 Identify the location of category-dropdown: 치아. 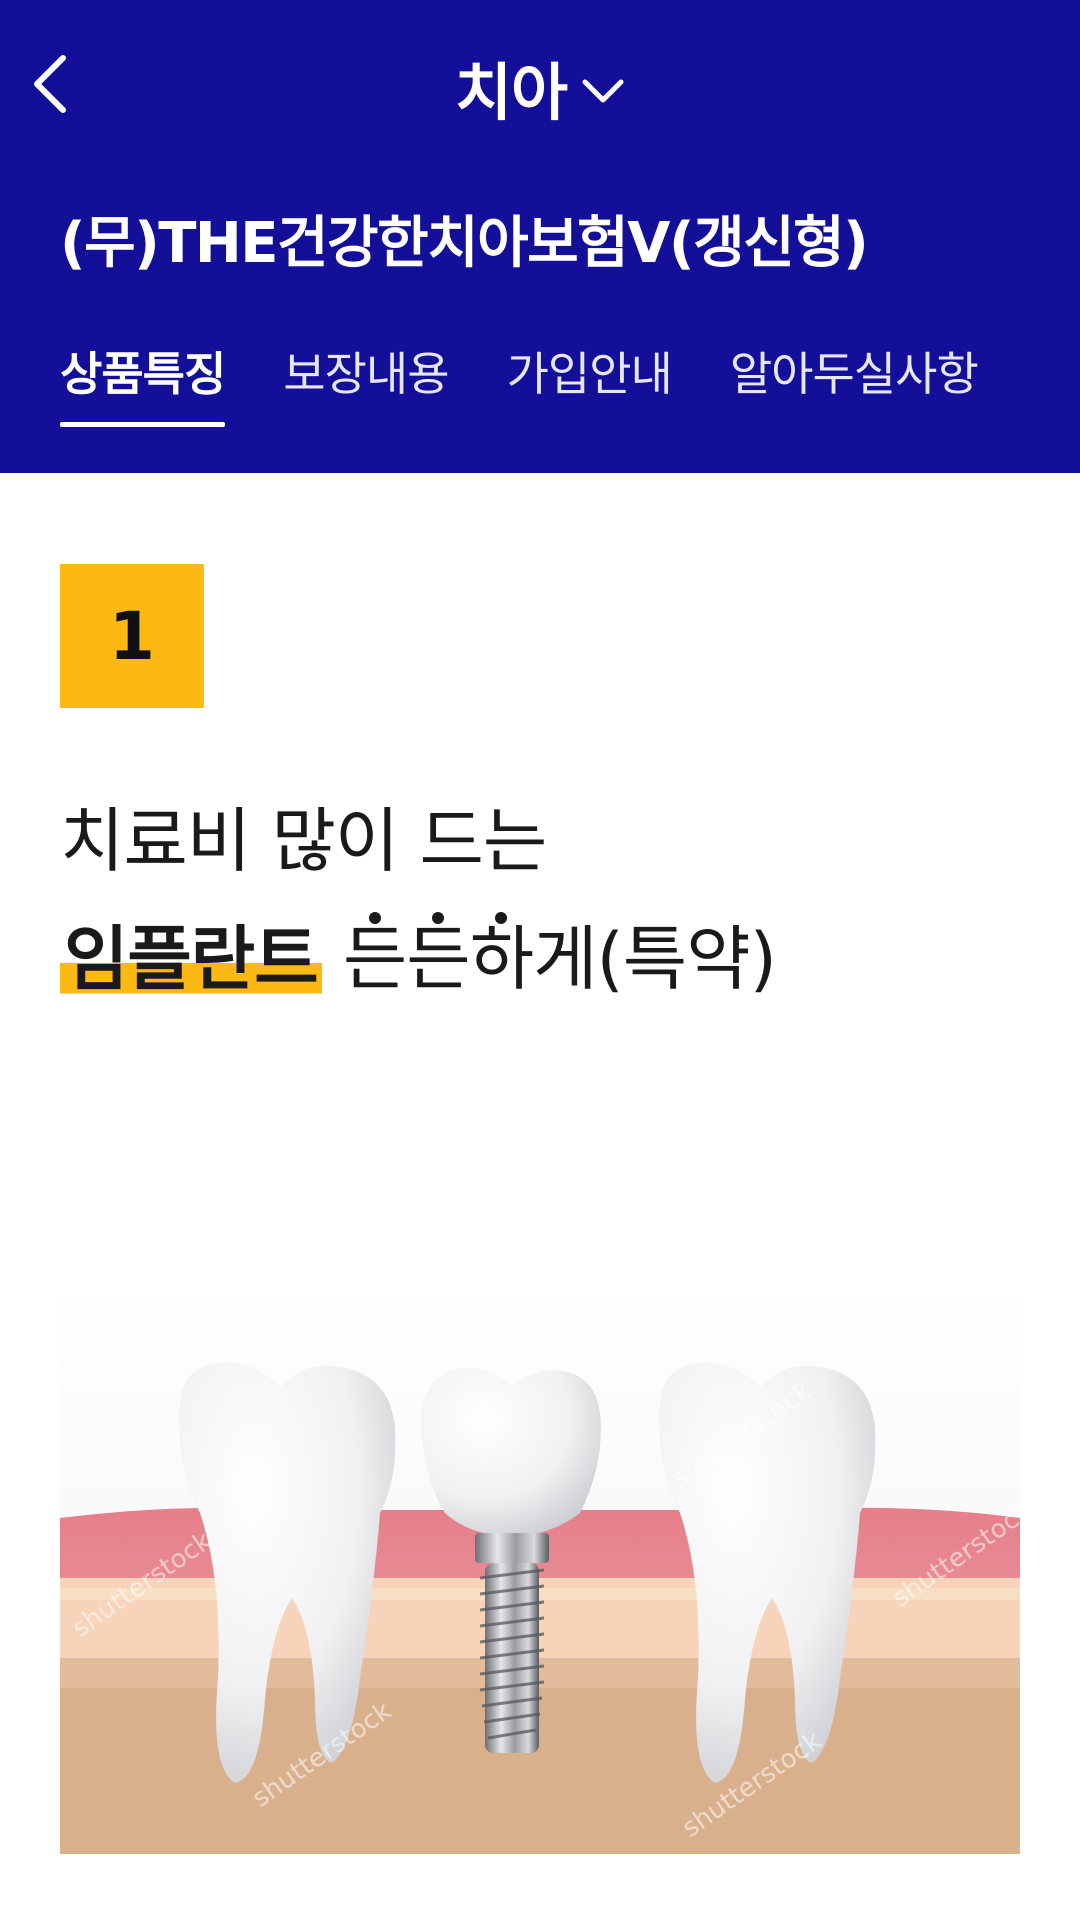
(540, 87).